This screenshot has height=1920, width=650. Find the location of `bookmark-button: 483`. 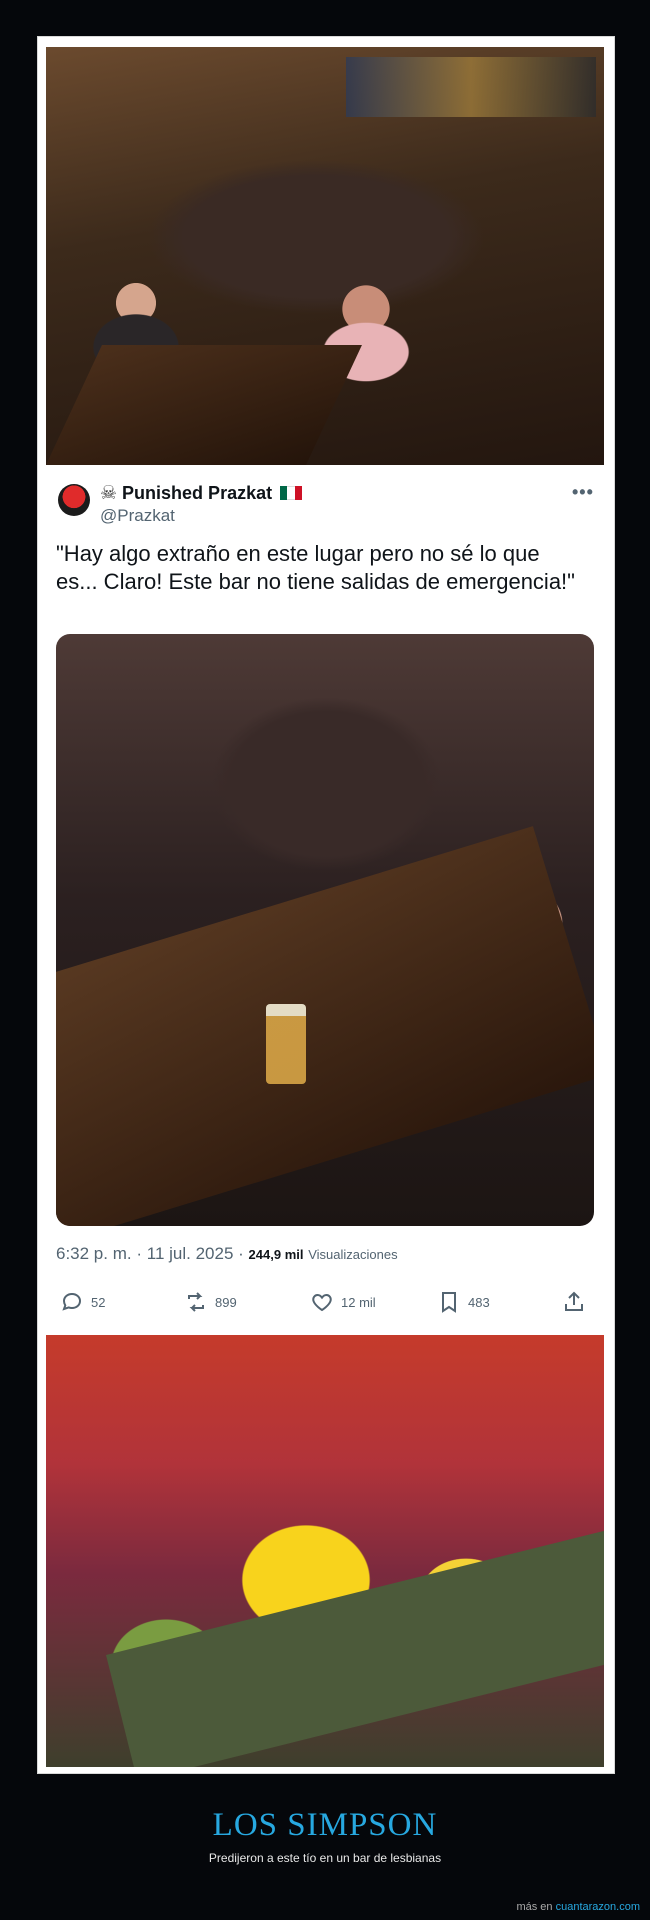

bookmark-button: 483 is located at coordinates (463, 1302).